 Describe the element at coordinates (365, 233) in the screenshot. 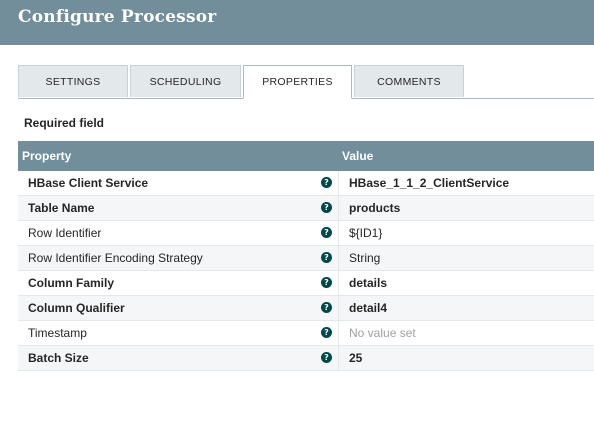

I see `property-value: ${ID1}` at that location.